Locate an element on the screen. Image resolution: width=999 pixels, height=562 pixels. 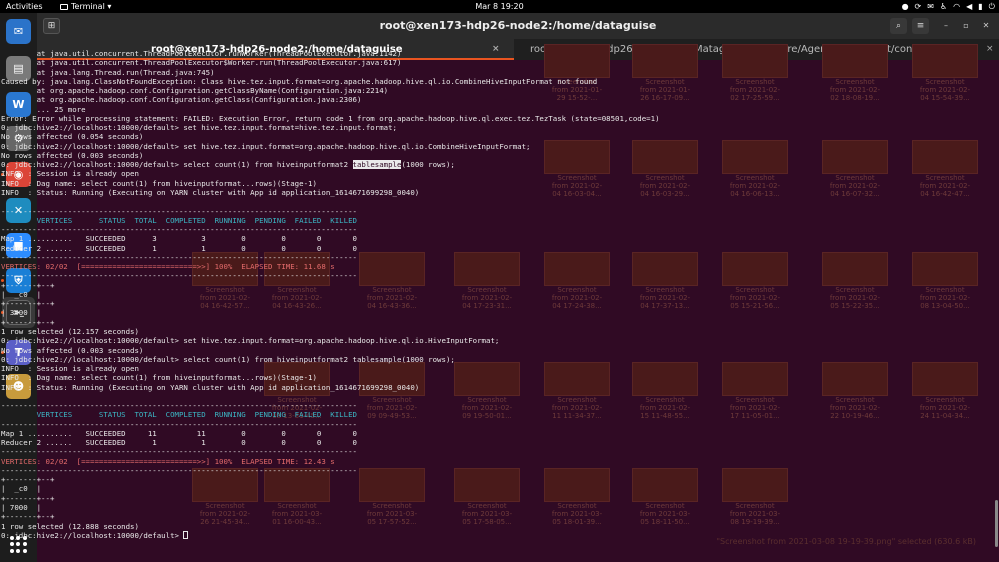
update-icon: ⟳ is located at coordinates (918, 6).